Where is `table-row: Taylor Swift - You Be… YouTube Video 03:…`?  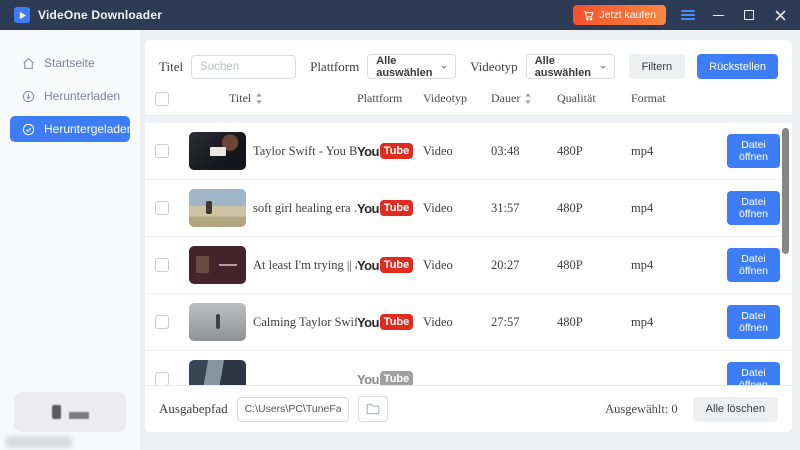 table-row: Taylor Swift - You Be… YouTube Video 03:… is located at coordinates (468, 151).